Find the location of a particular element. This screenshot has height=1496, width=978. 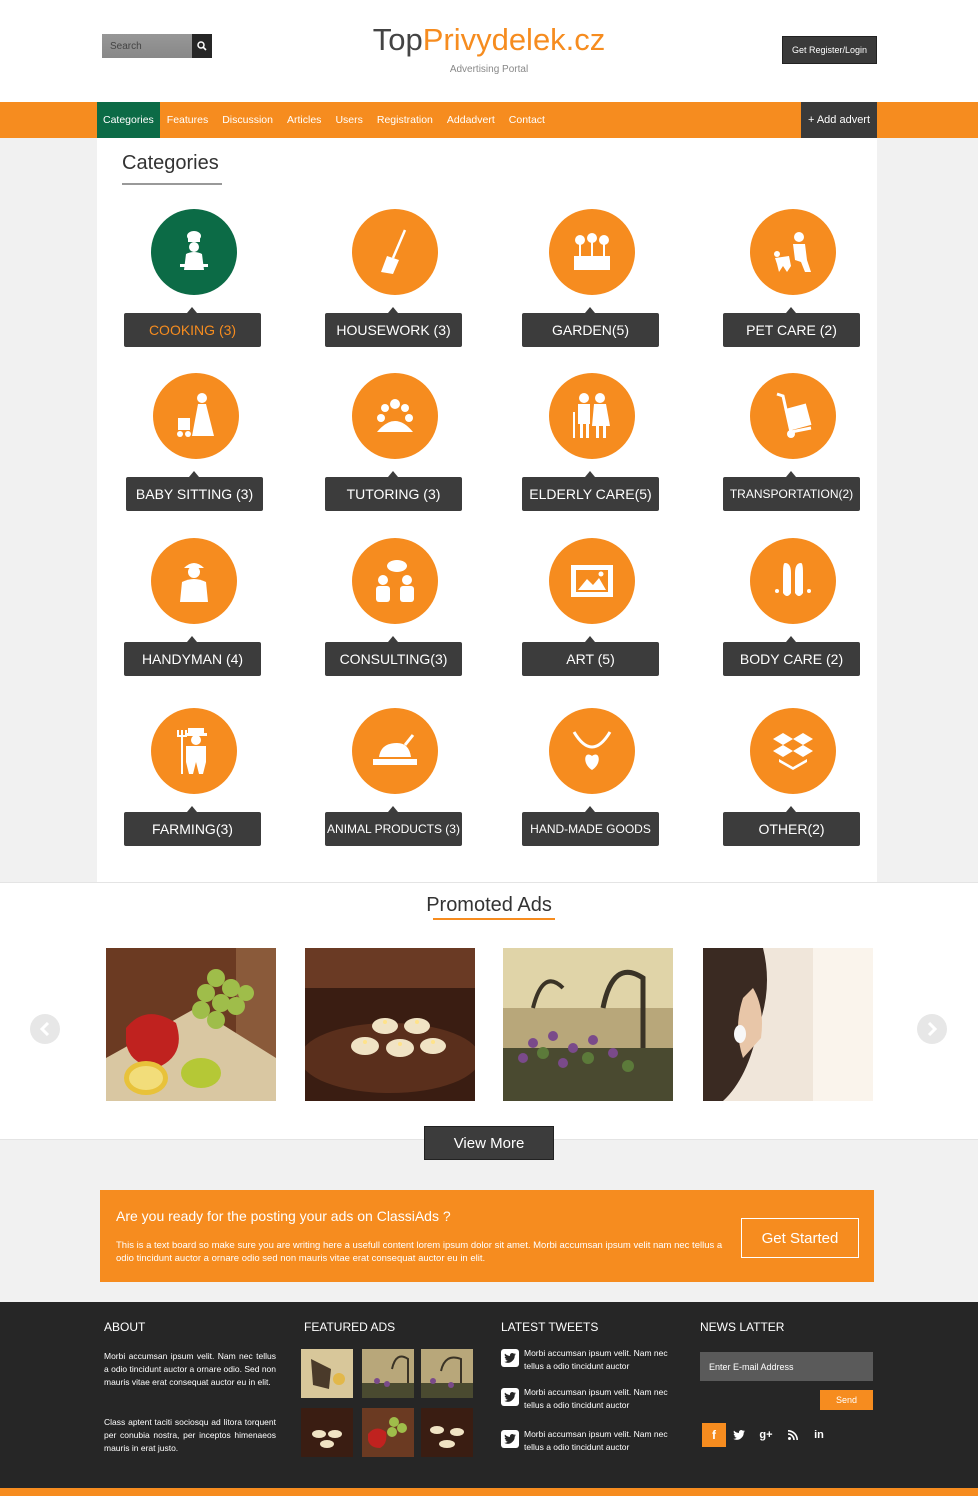

category-cooking: COOKING (3) is located at coordinates (194, 279).